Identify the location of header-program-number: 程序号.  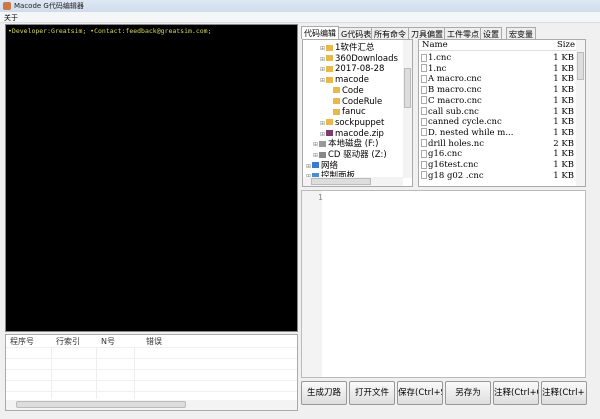
(22, 341).